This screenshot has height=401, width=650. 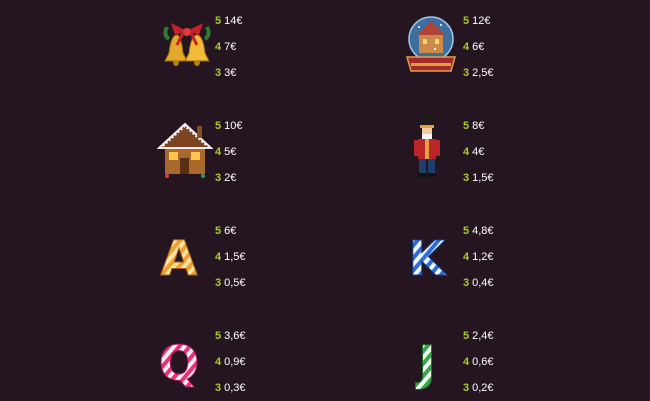 I want to click on paytable-entry-letter-j: J 5 2,4€ 4 0,6€ 3 0,2€, so click(x=505, y=360).